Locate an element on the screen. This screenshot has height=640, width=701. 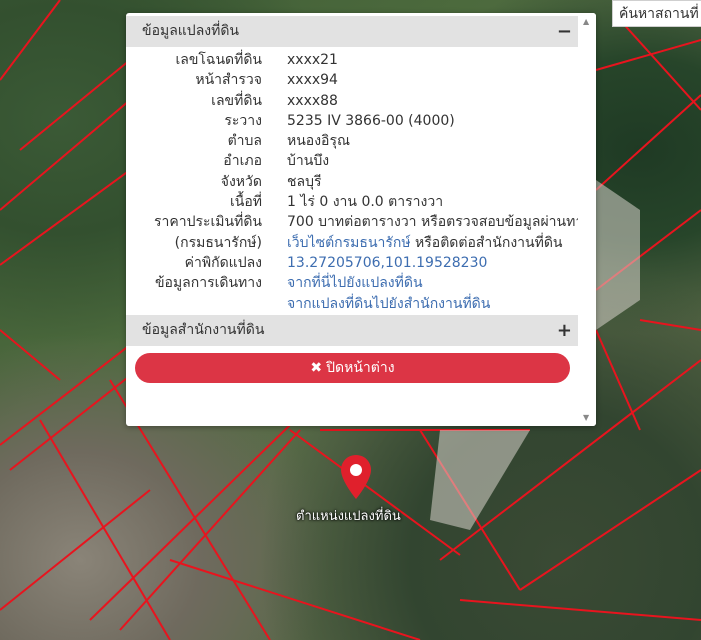
row-label: (กรมธนารักษ์) is located at coordinates (218, 242).